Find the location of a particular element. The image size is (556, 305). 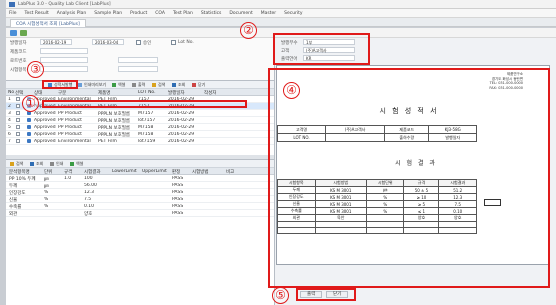

result-row: 두께 ㎛ 56.00 PASS is located at coordinates (140, 185).